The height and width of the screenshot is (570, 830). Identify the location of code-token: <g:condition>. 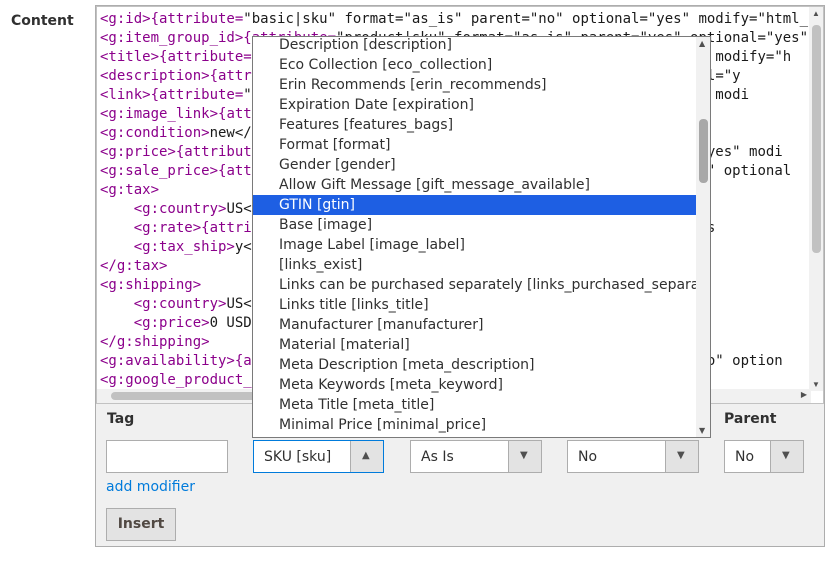
(155, 133).